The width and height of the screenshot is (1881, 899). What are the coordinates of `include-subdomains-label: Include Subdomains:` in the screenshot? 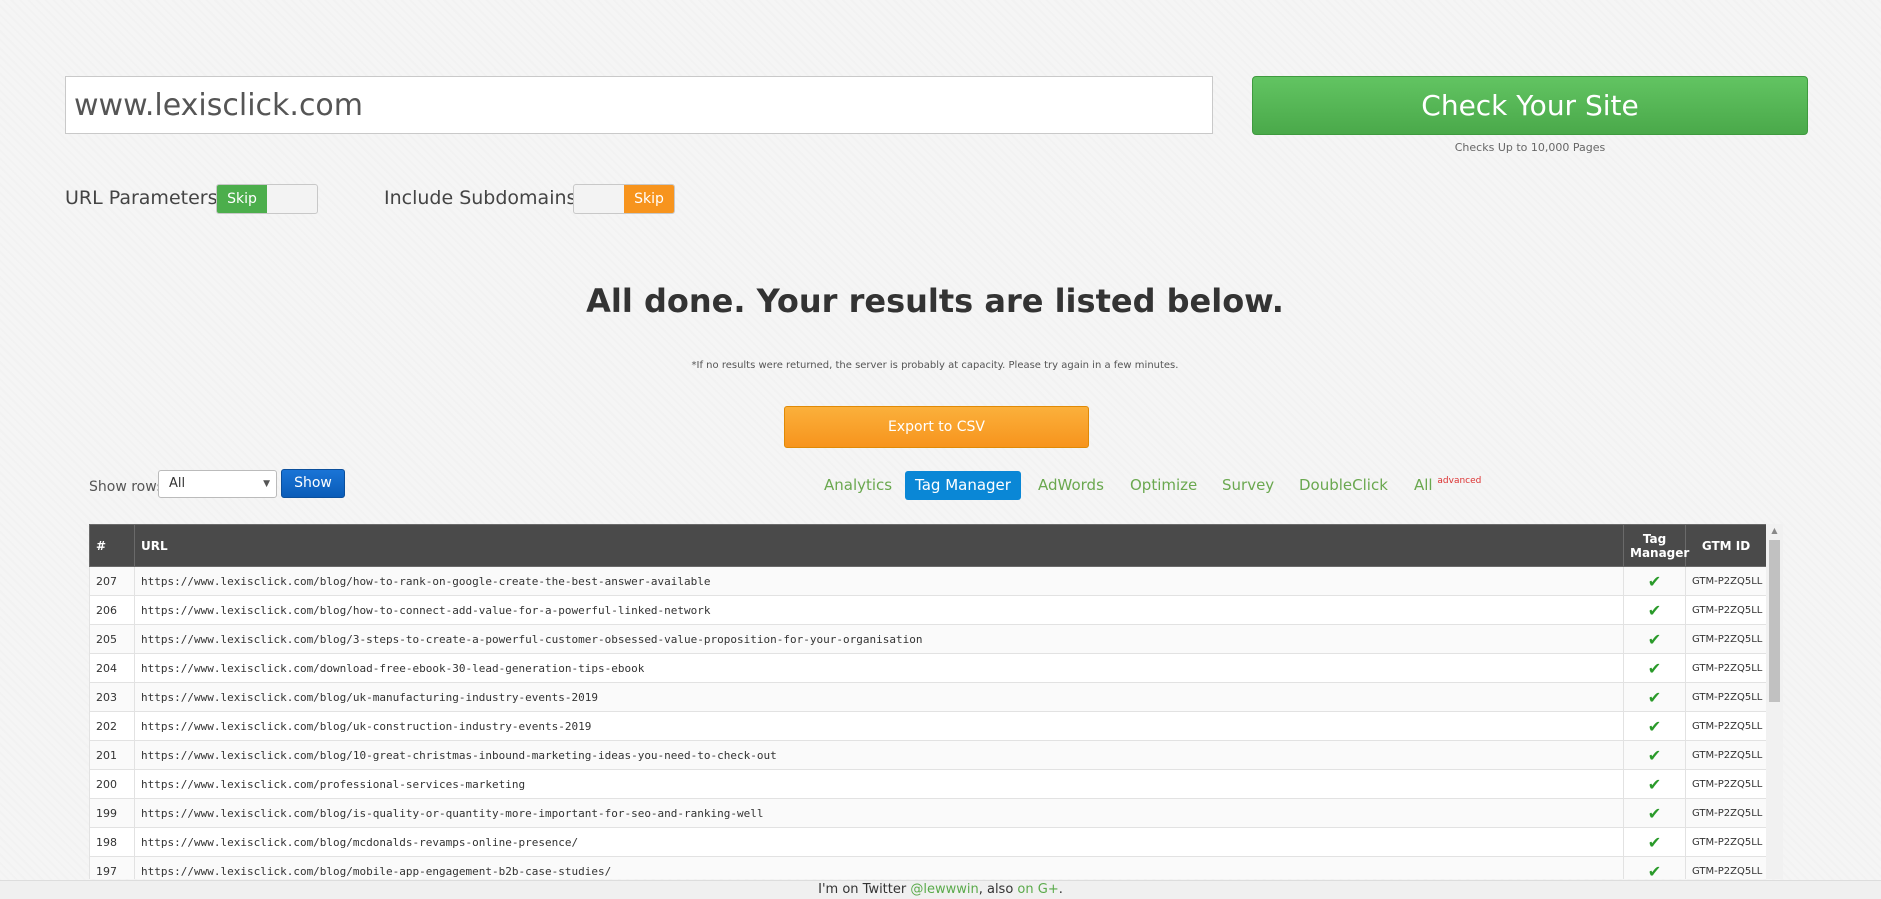 It's located at (483, 198).